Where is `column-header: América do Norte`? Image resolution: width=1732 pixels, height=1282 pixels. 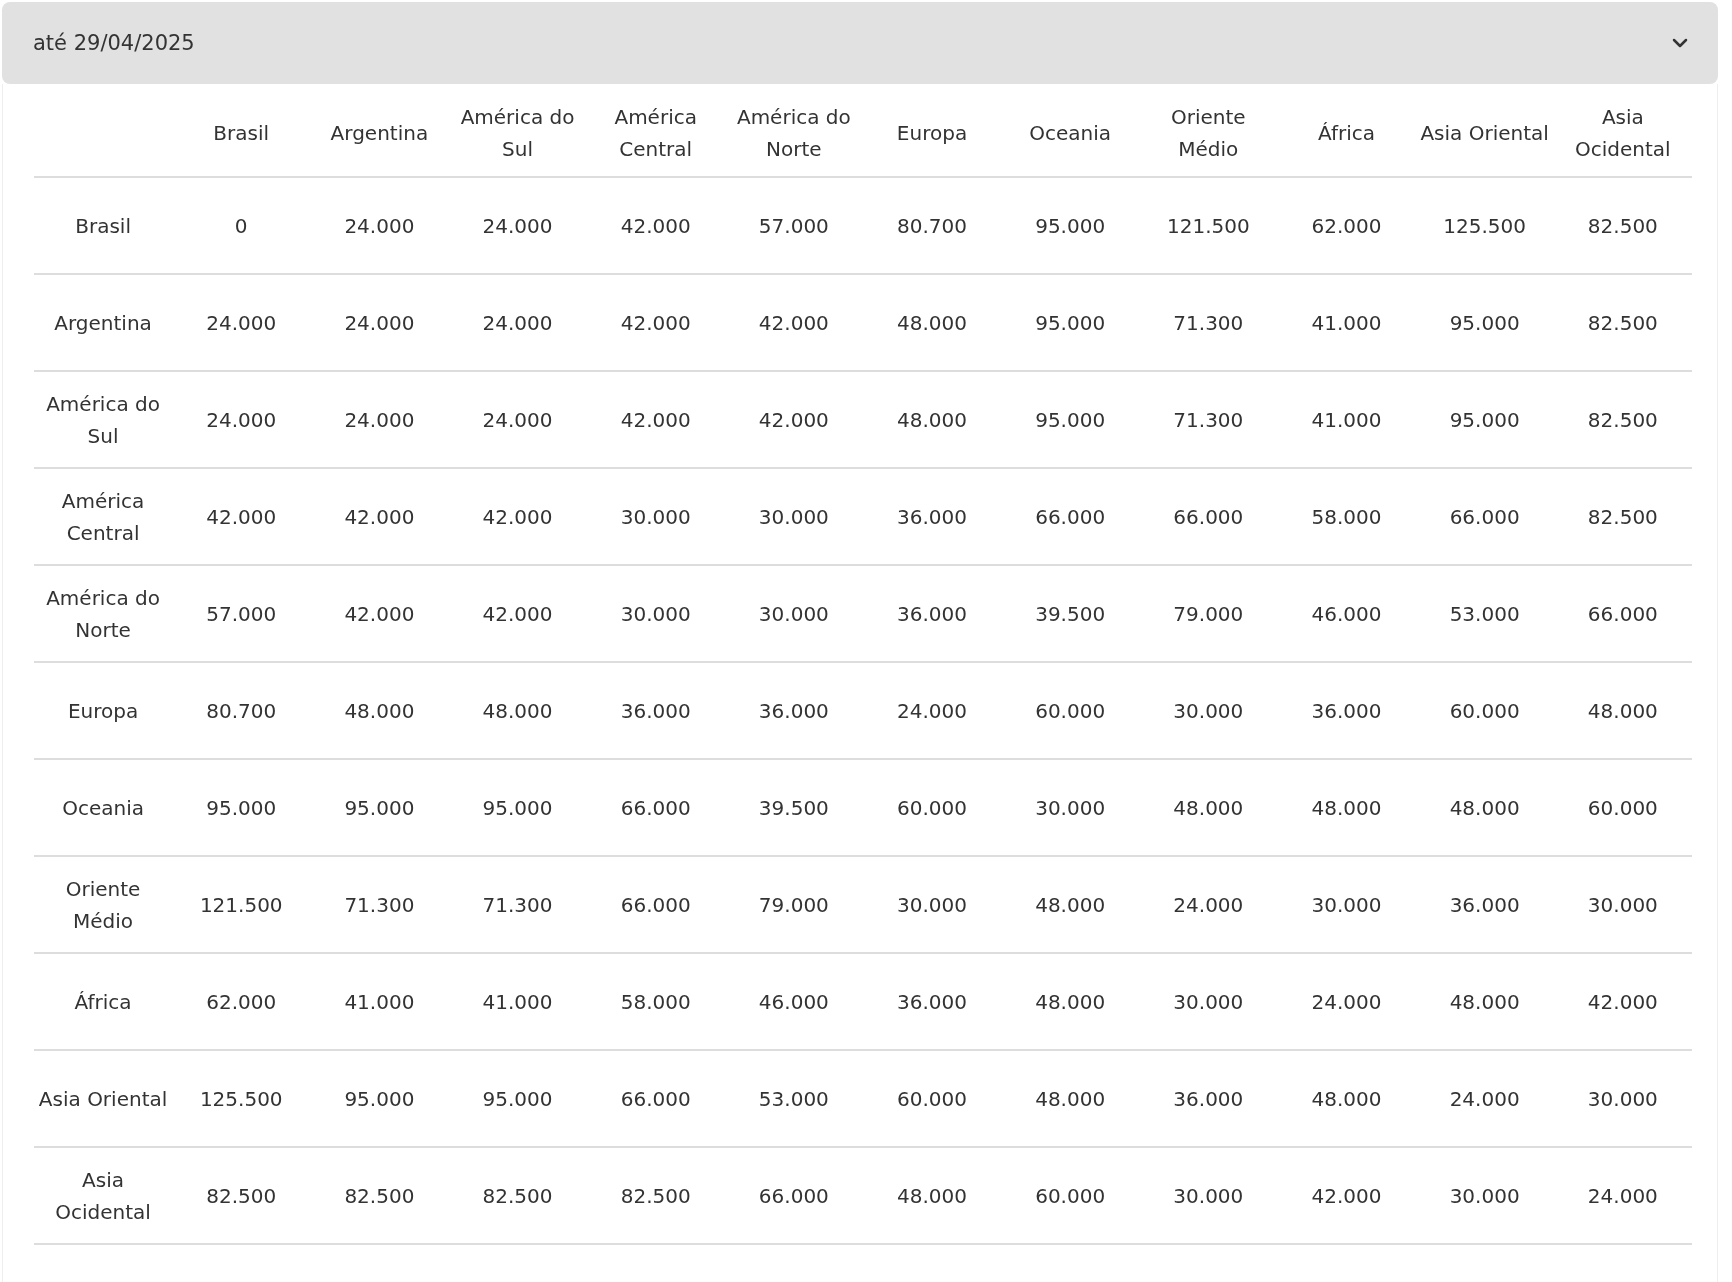 column-header: América do Norte is located at coordinates (793, 133).